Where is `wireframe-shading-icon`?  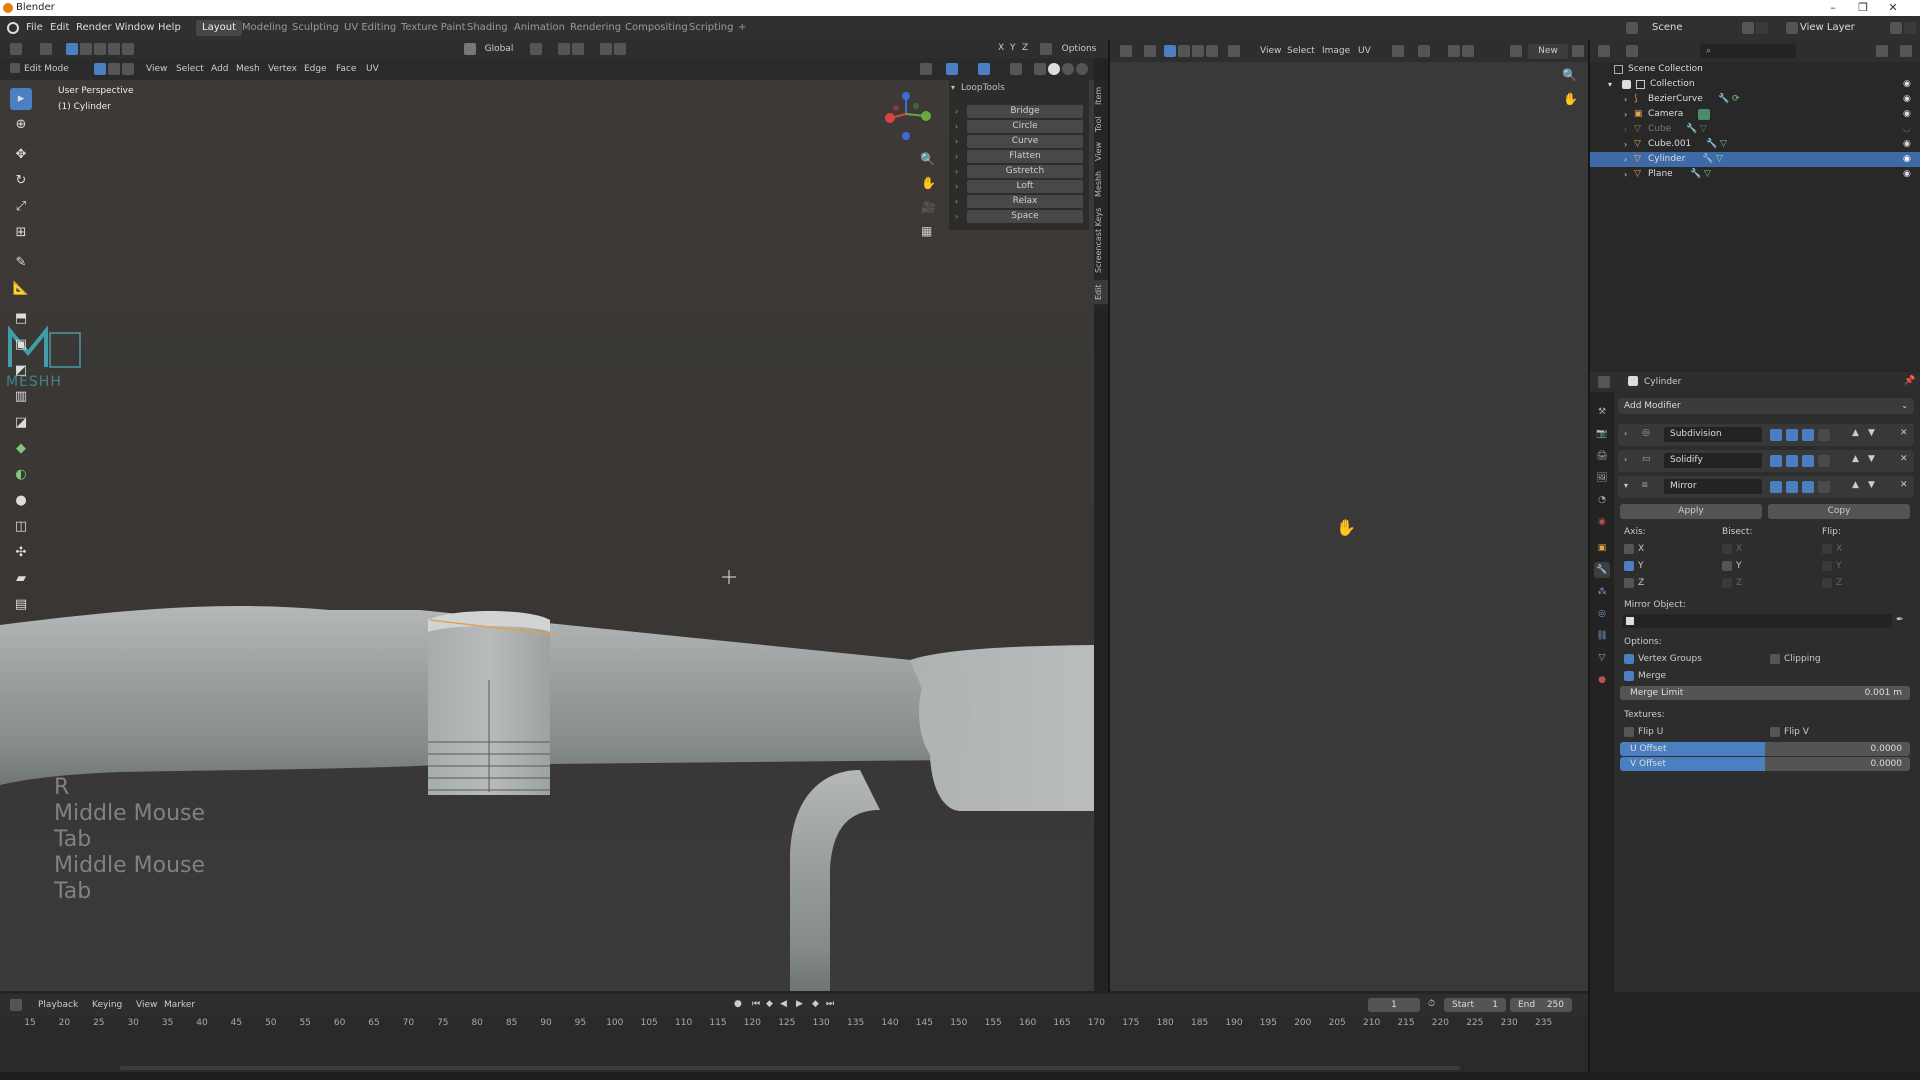 wireframe-shading-icon is located at coordinates (1040, 69).